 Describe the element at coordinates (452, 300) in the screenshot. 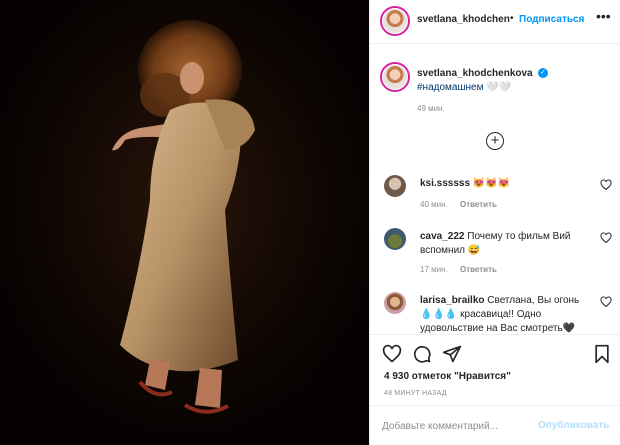

I see `comment-username: larisa_brailko` at that location.